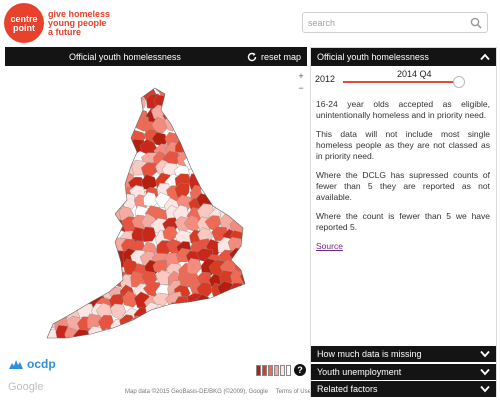 The width and height of the screenshot is (500, 402). I want to click on slider-handle, so click(459, 82).